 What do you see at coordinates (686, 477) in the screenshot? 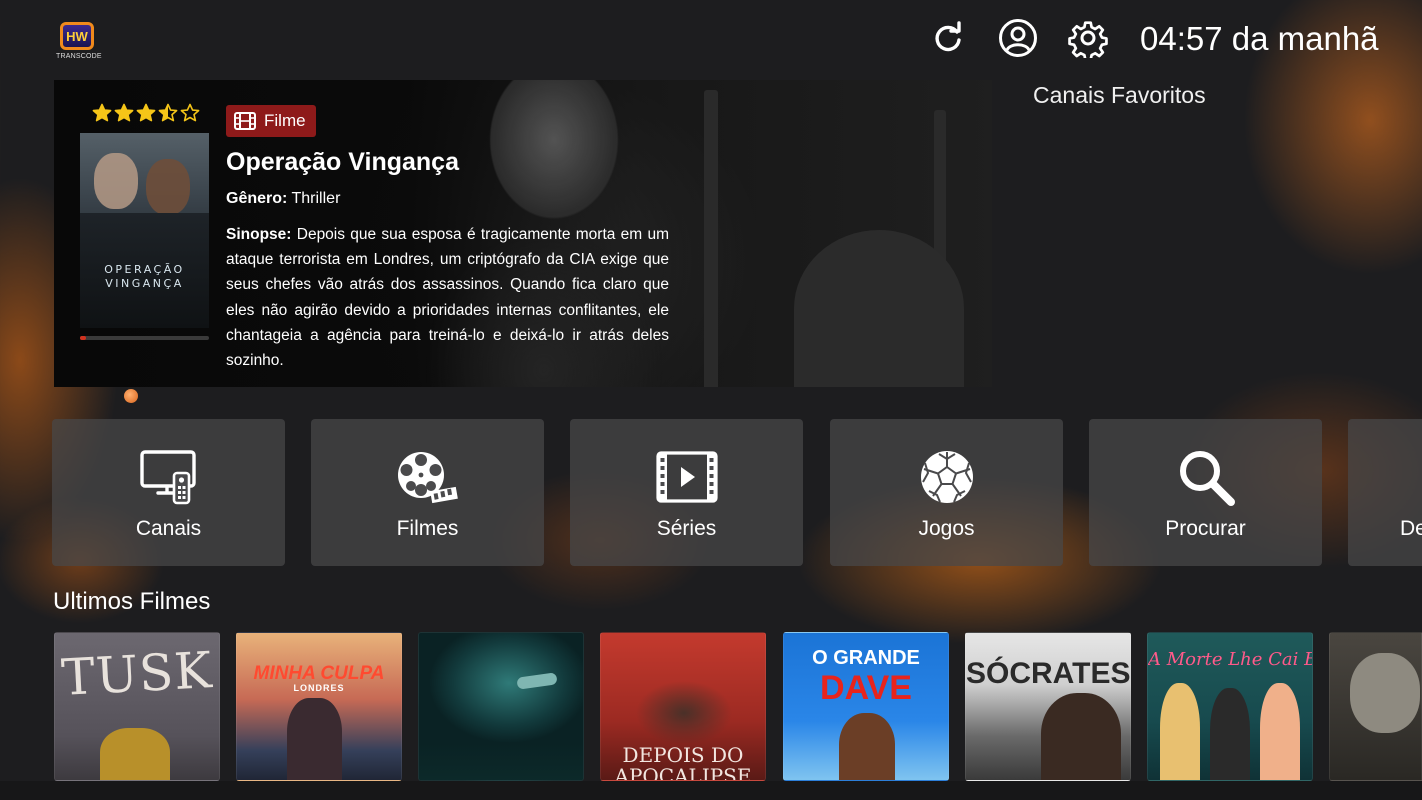
I see `series-icon` at bounding box center [686, 477].